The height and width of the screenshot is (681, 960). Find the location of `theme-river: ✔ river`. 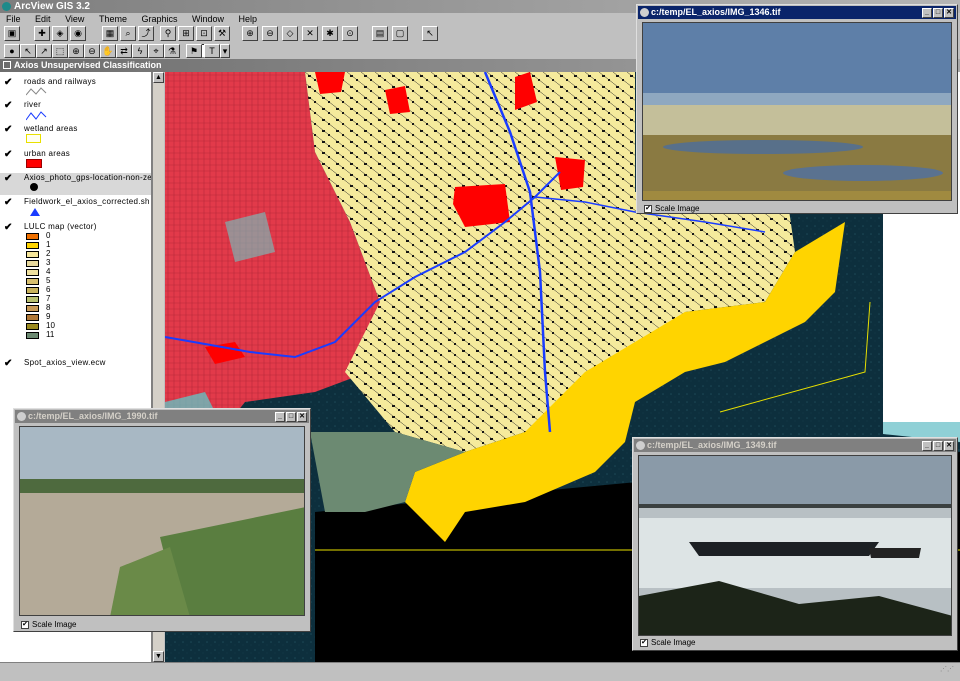

theme-river: ✔ river is located at coordinates (75, 111).